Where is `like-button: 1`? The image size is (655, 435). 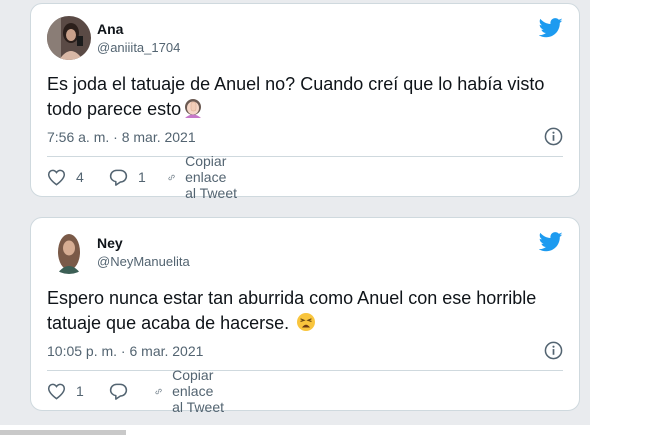 like-button: 1 is located at coordinates (65, 391).